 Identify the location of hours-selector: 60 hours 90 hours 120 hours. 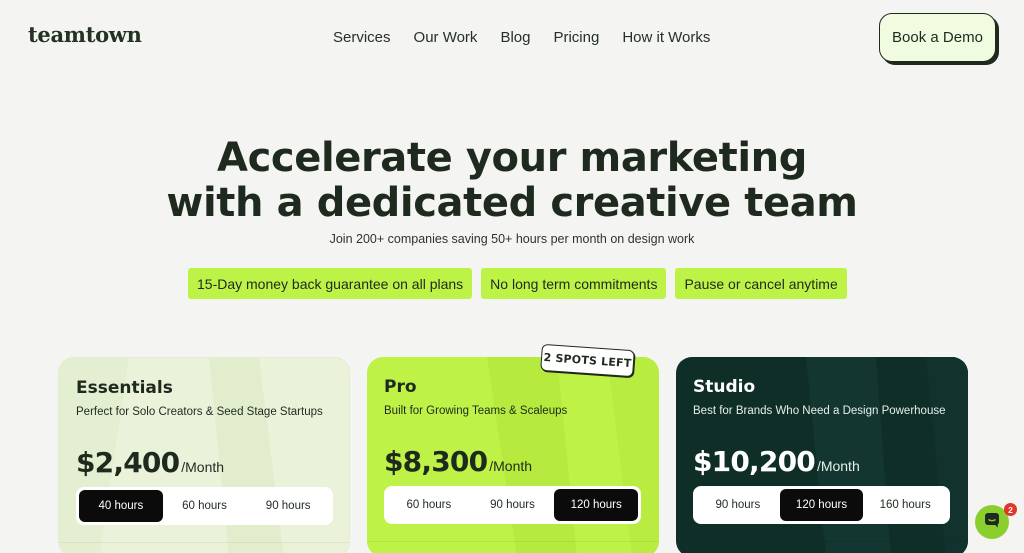
(512, 505).